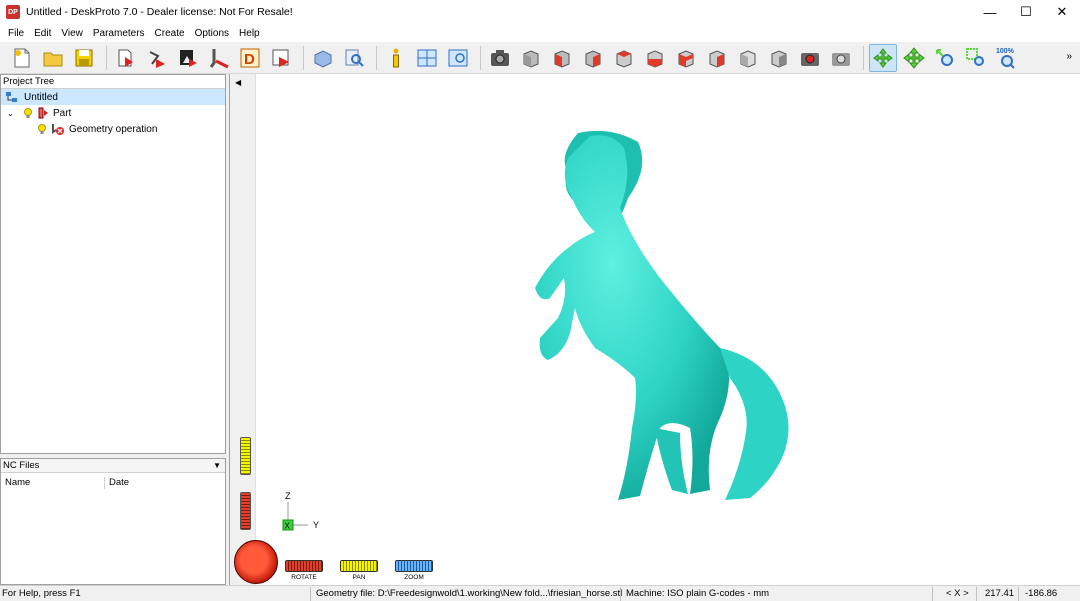 The height and width of the screenshot is (601, 1080). I want to click on menu-edit: Edit, so click(42, 33).